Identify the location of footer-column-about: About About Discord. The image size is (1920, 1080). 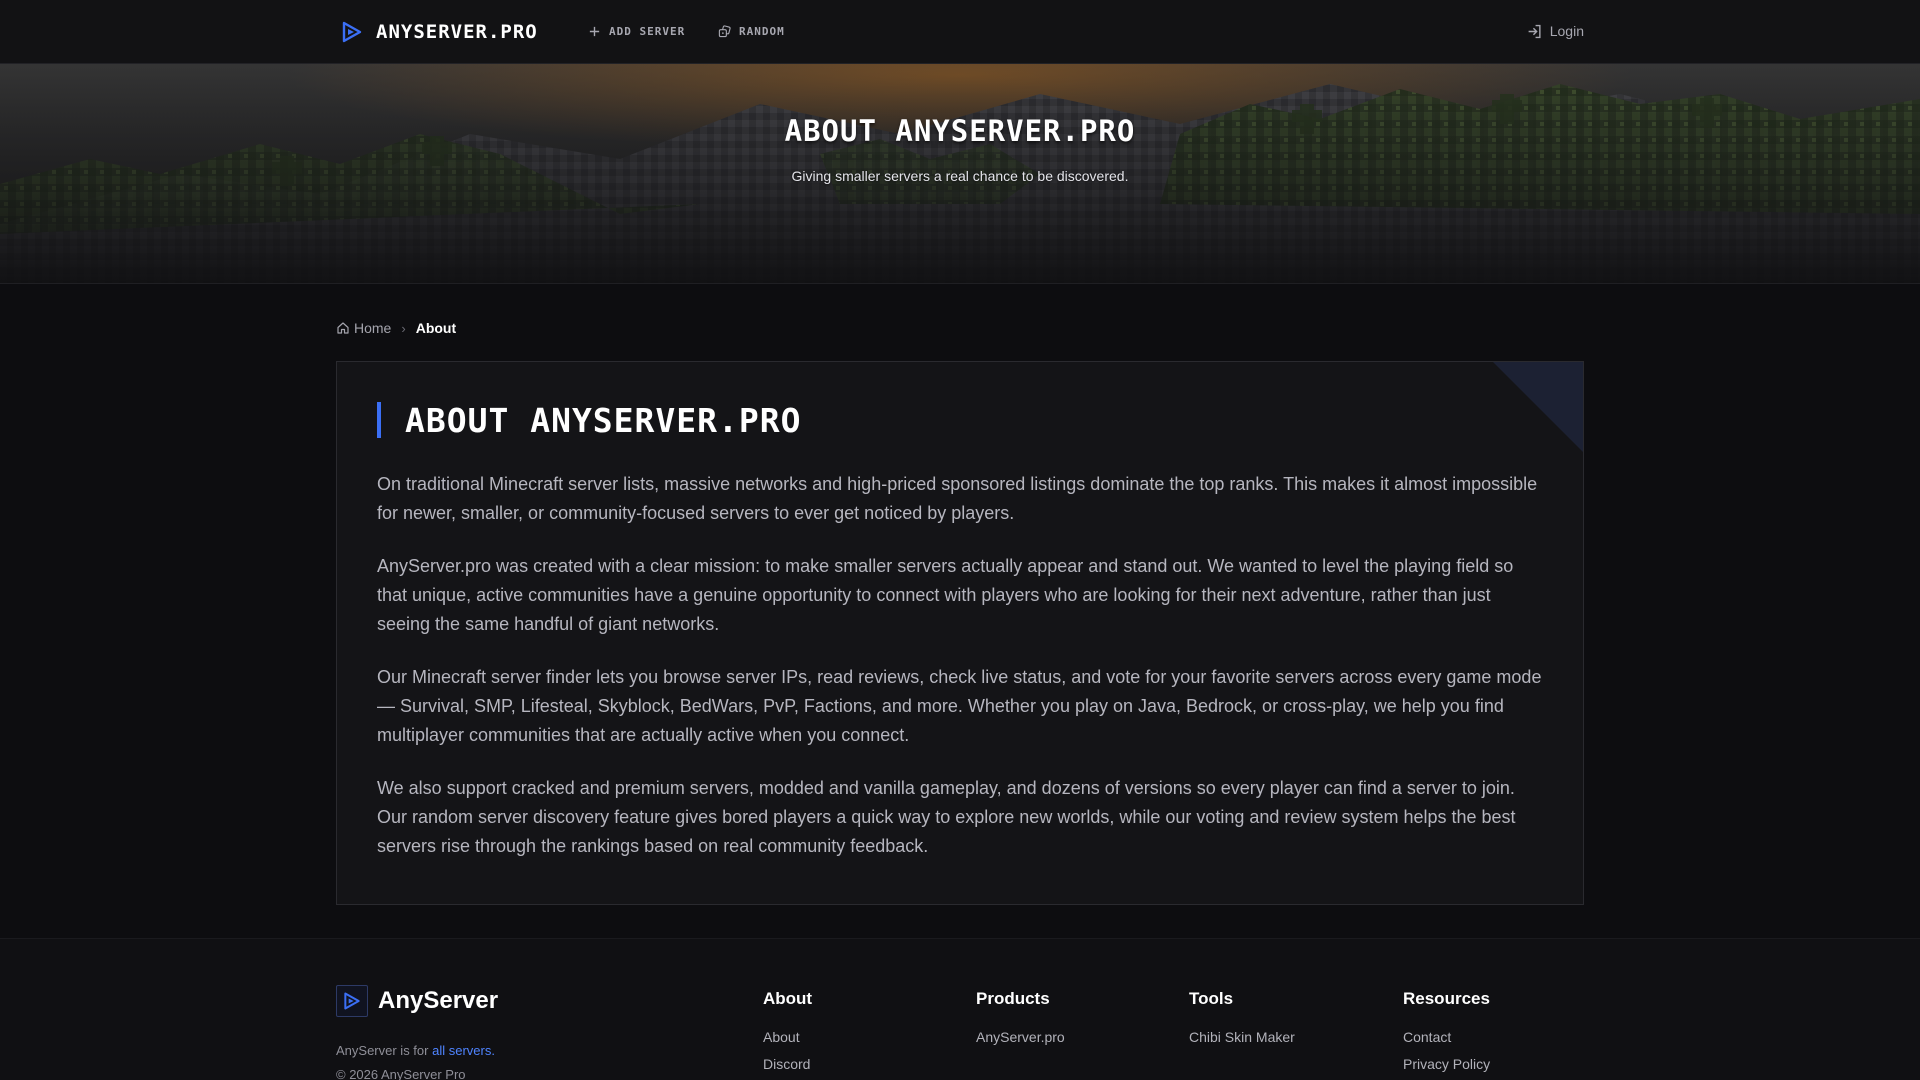
(787, 1034).